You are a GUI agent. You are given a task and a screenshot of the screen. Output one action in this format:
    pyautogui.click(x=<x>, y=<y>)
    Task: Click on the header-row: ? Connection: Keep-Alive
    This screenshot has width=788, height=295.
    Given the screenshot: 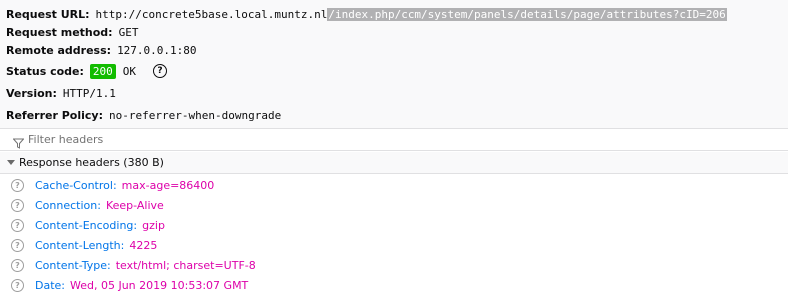 What is the action you would take?
    pyautogui.click(x=394, y=205)
    